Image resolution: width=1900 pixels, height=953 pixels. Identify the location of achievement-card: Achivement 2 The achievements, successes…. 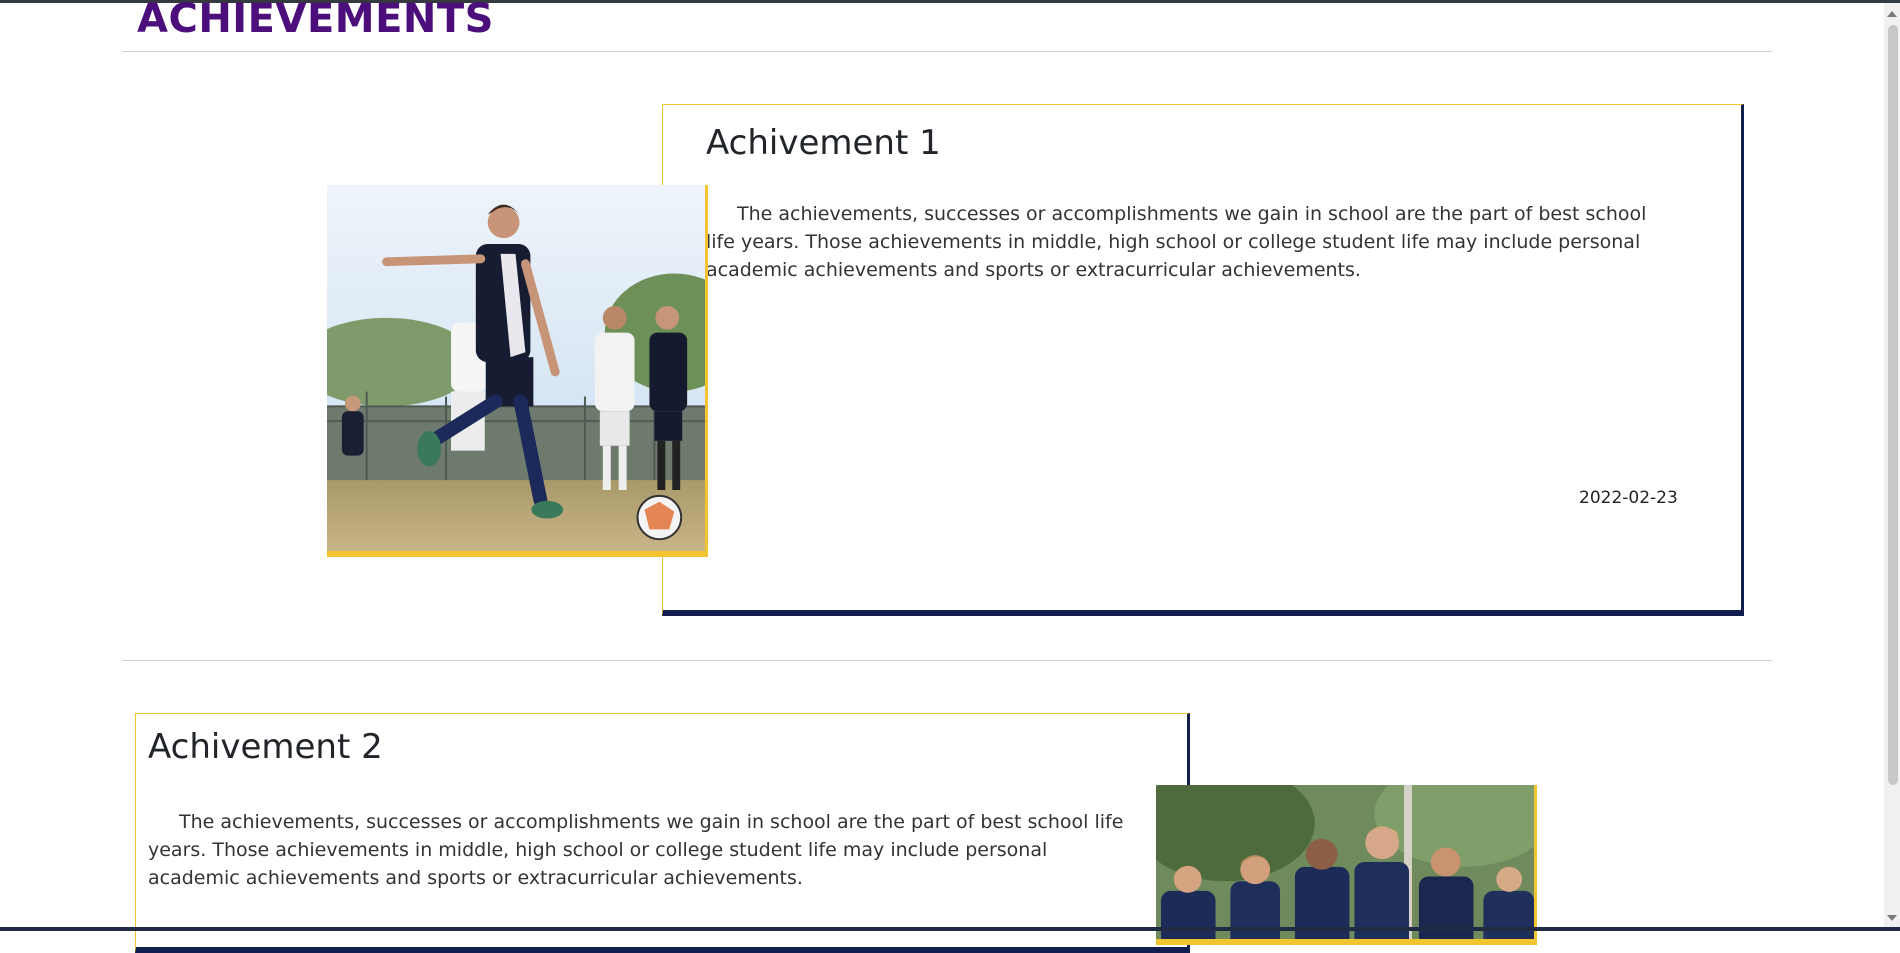
(662, 833).